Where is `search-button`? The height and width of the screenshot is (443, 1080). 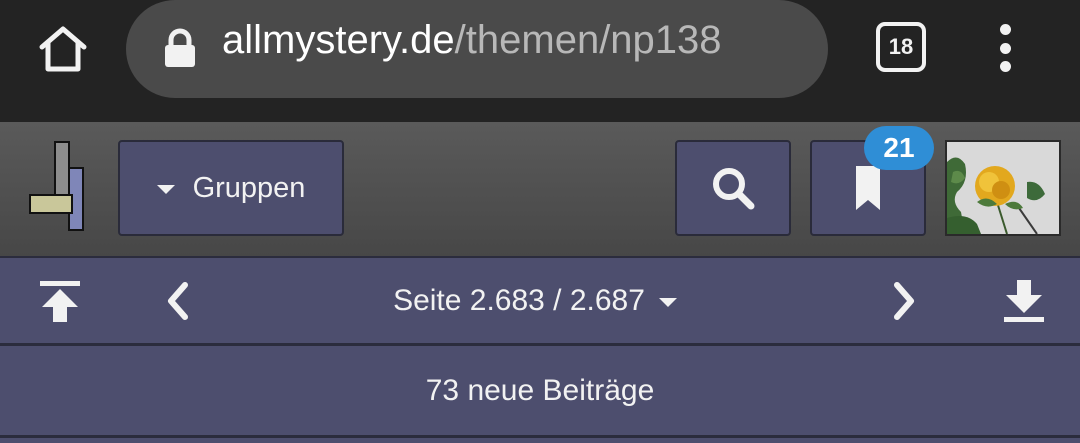 search-button is located at coordinates (733, 188).